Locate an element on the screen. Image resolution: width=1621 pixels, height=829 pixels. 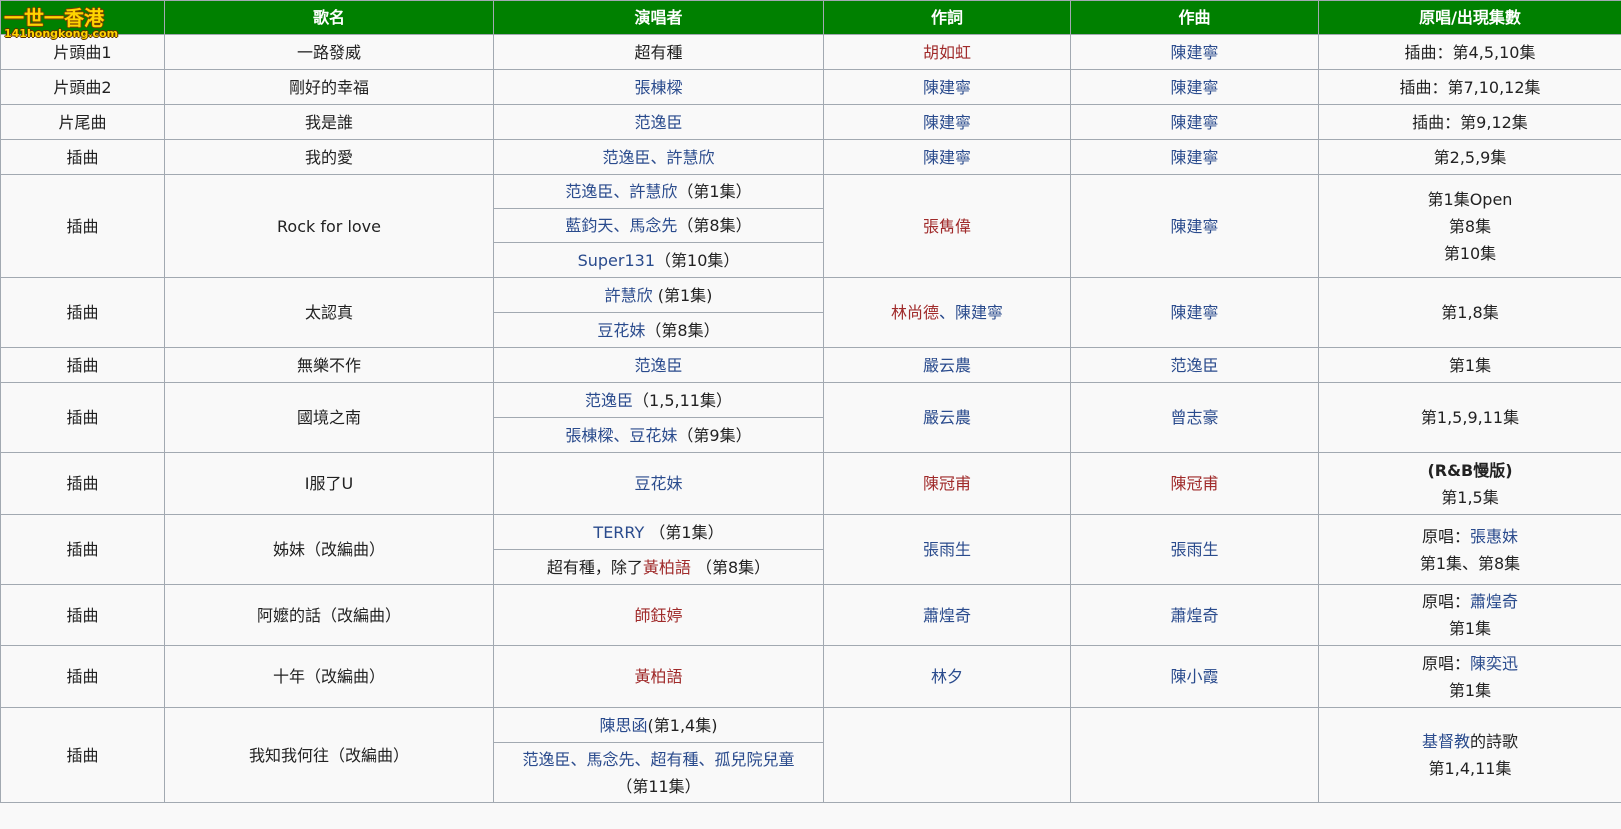
cell-singer: 師鈺婷 is located at coordinates (658, 615).